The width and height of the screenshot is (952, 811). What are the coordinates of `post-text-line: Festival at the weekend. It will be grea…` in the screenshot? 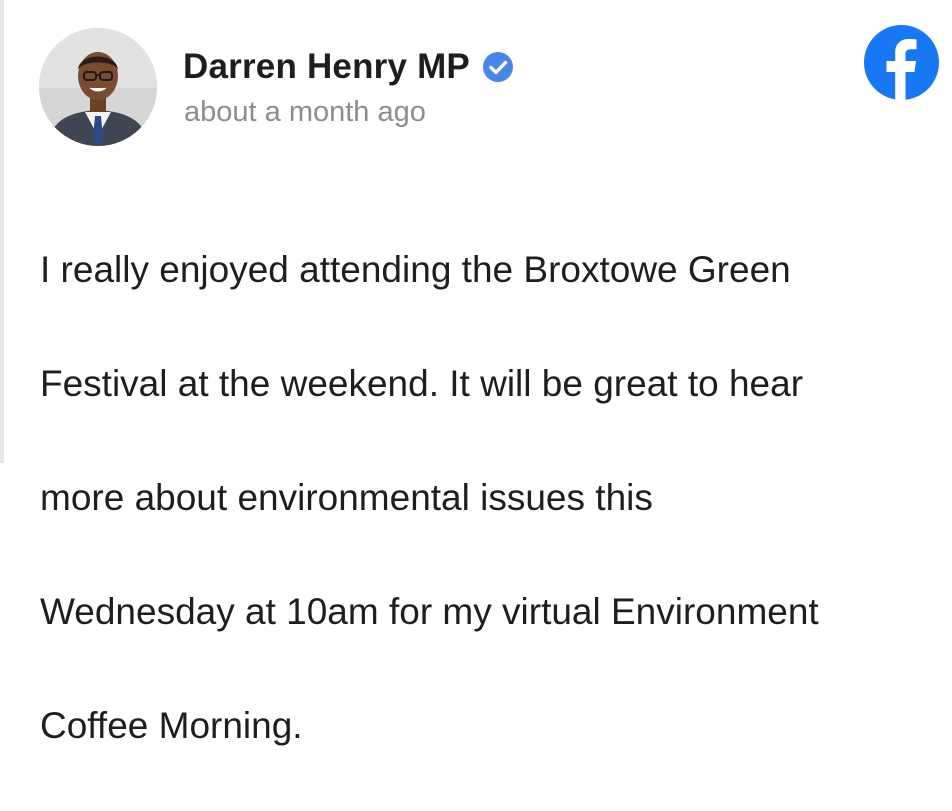 It's located at (422, 383).